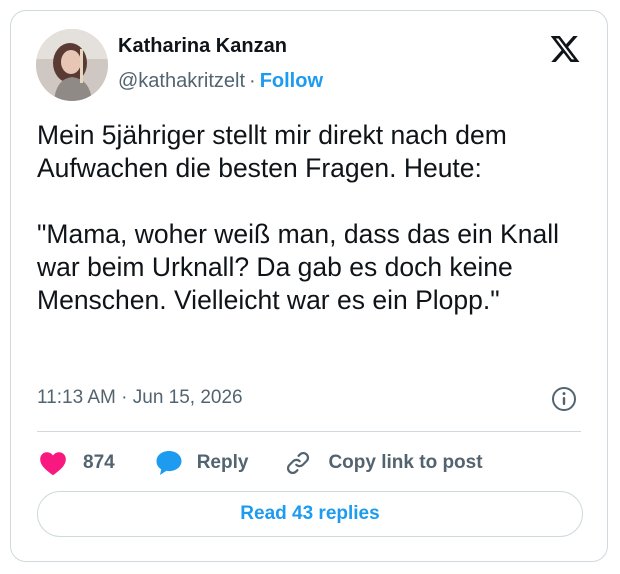 This screenshot has height=574, width=620. Describe the element at coordinates (564, 399) in the screenshot. I see `info-icon` at that location.